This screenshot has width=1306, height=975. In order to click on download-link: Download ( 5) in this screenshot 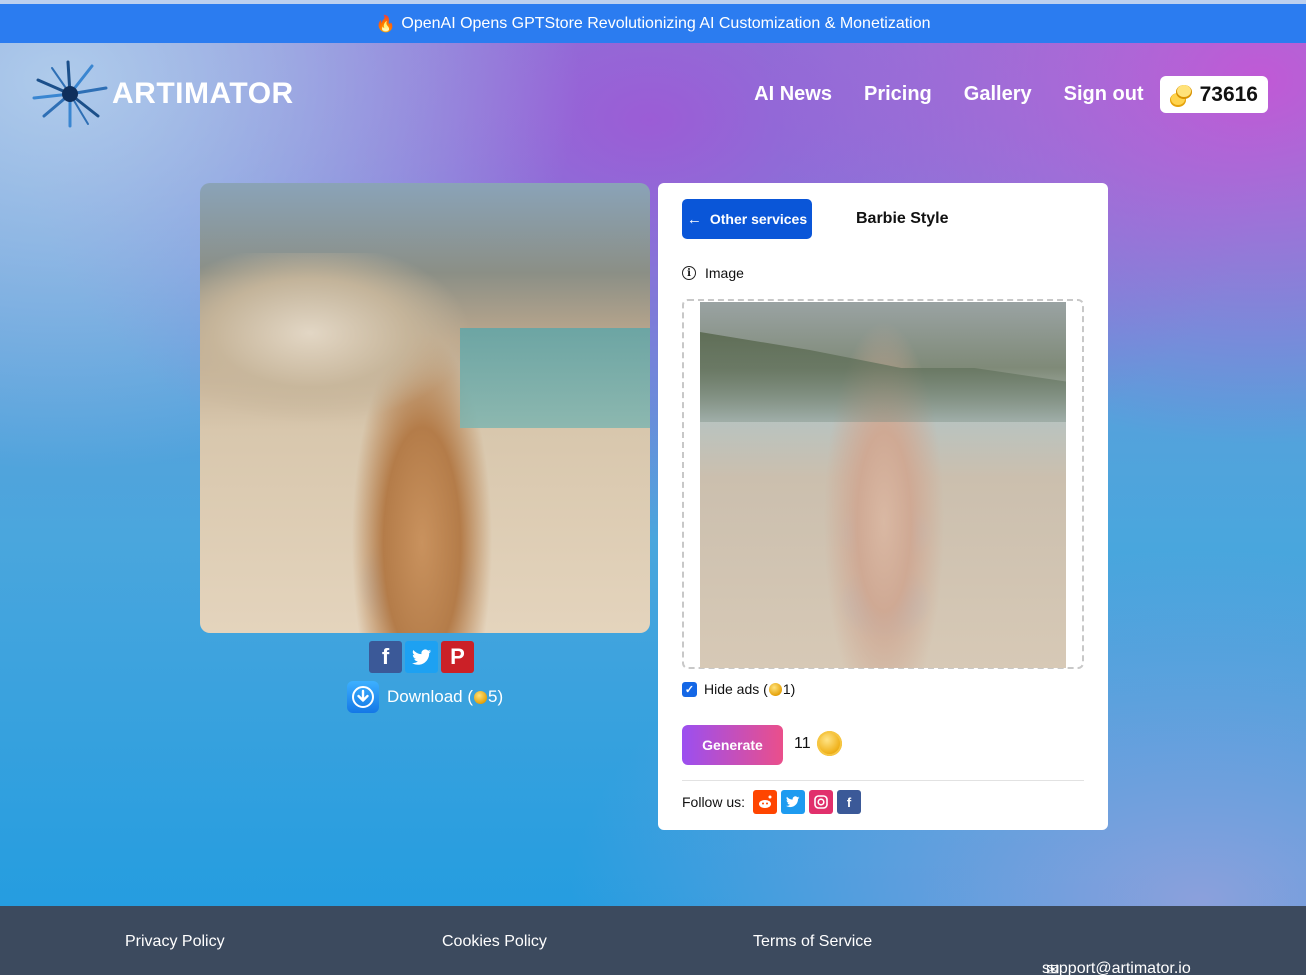, I will do `click(425, 697)`.